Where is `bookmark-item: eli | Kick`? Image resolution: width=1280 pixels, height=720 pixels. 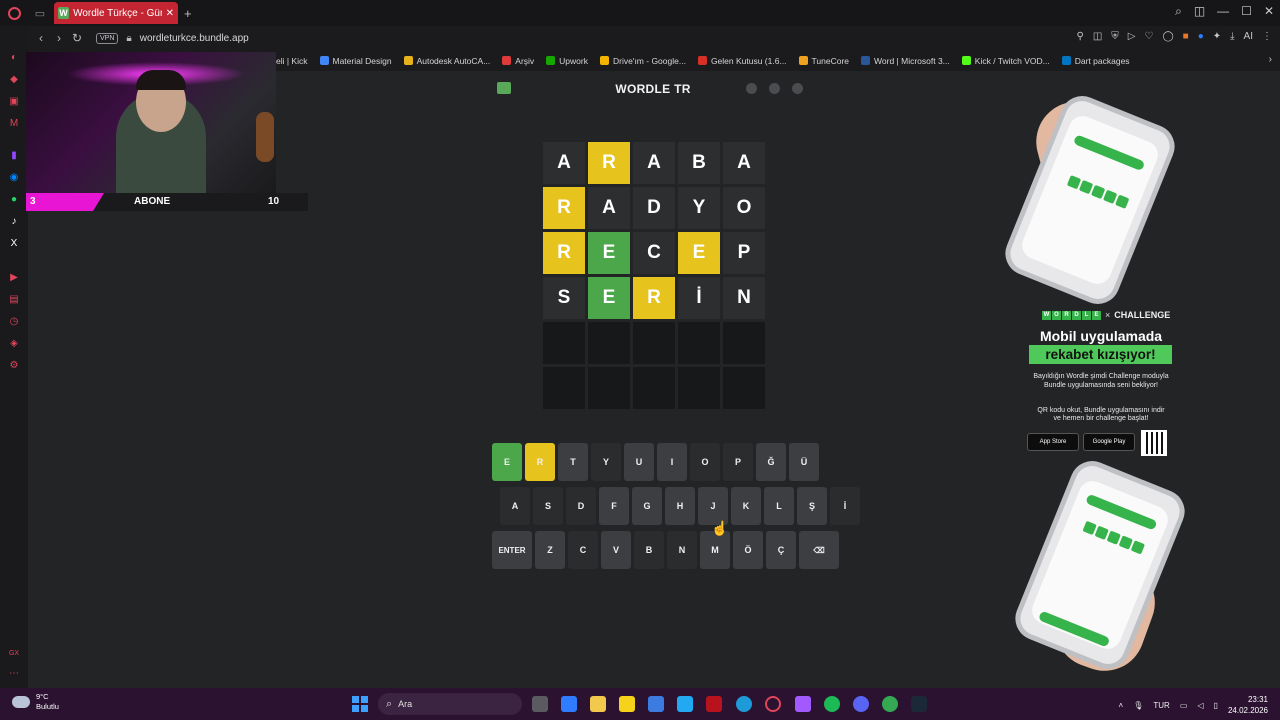
bookmark-item: eli | Kick is located at coordinates (292, 61).